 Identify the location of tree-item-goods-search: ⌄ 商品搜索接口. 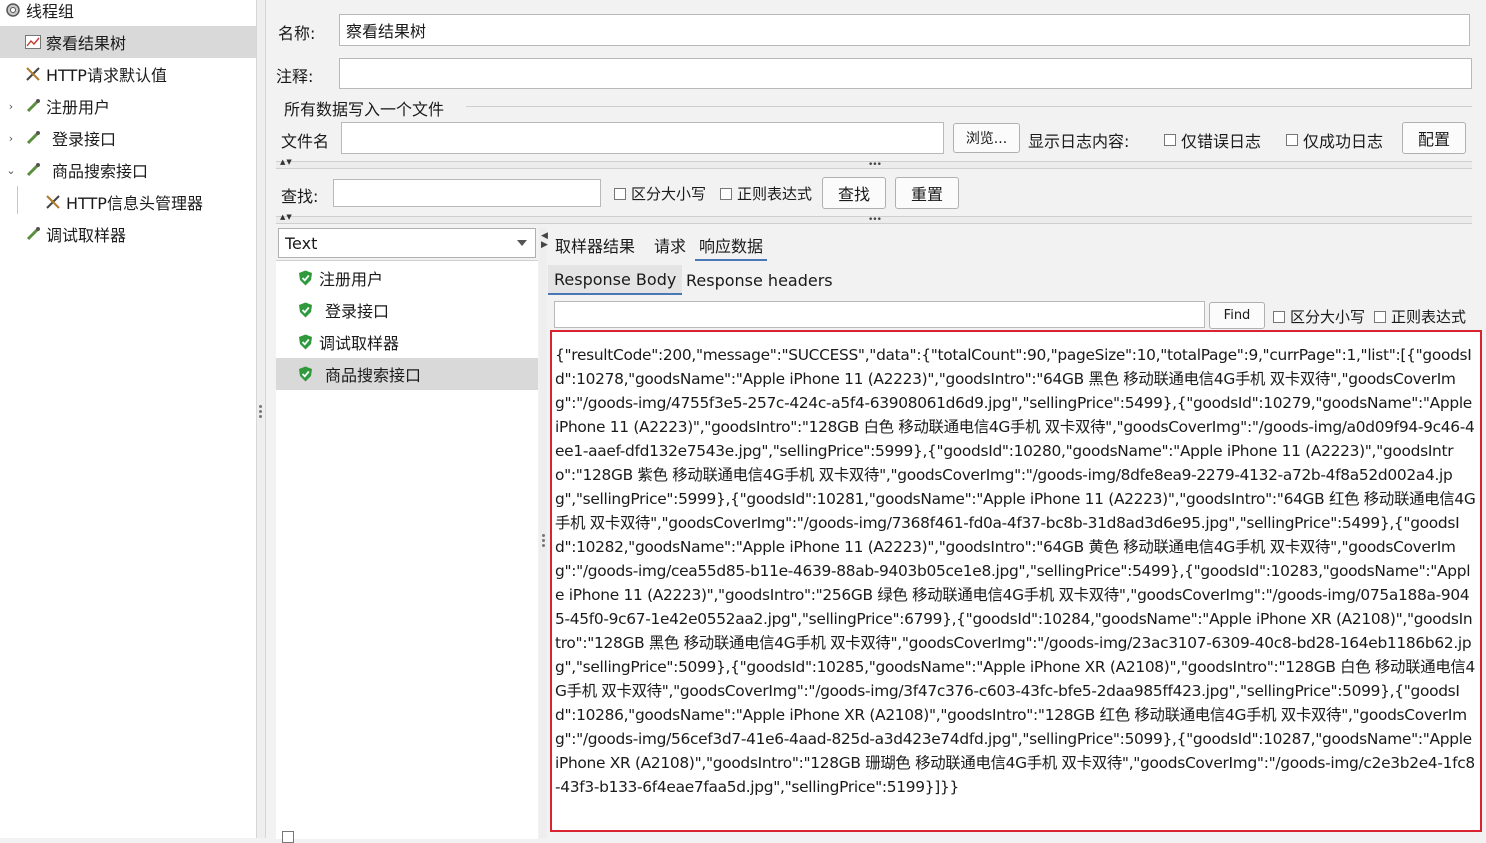
(128, 170).